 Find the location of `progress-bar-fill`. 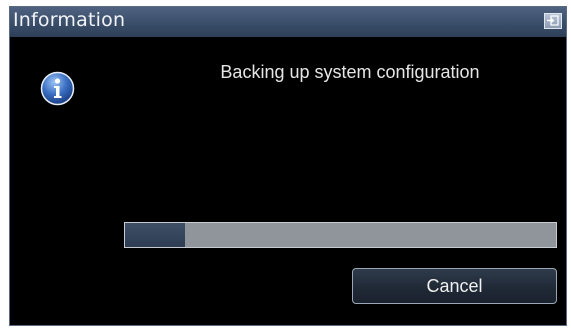

progress-bar-fill is located at coordinates (155, 235).